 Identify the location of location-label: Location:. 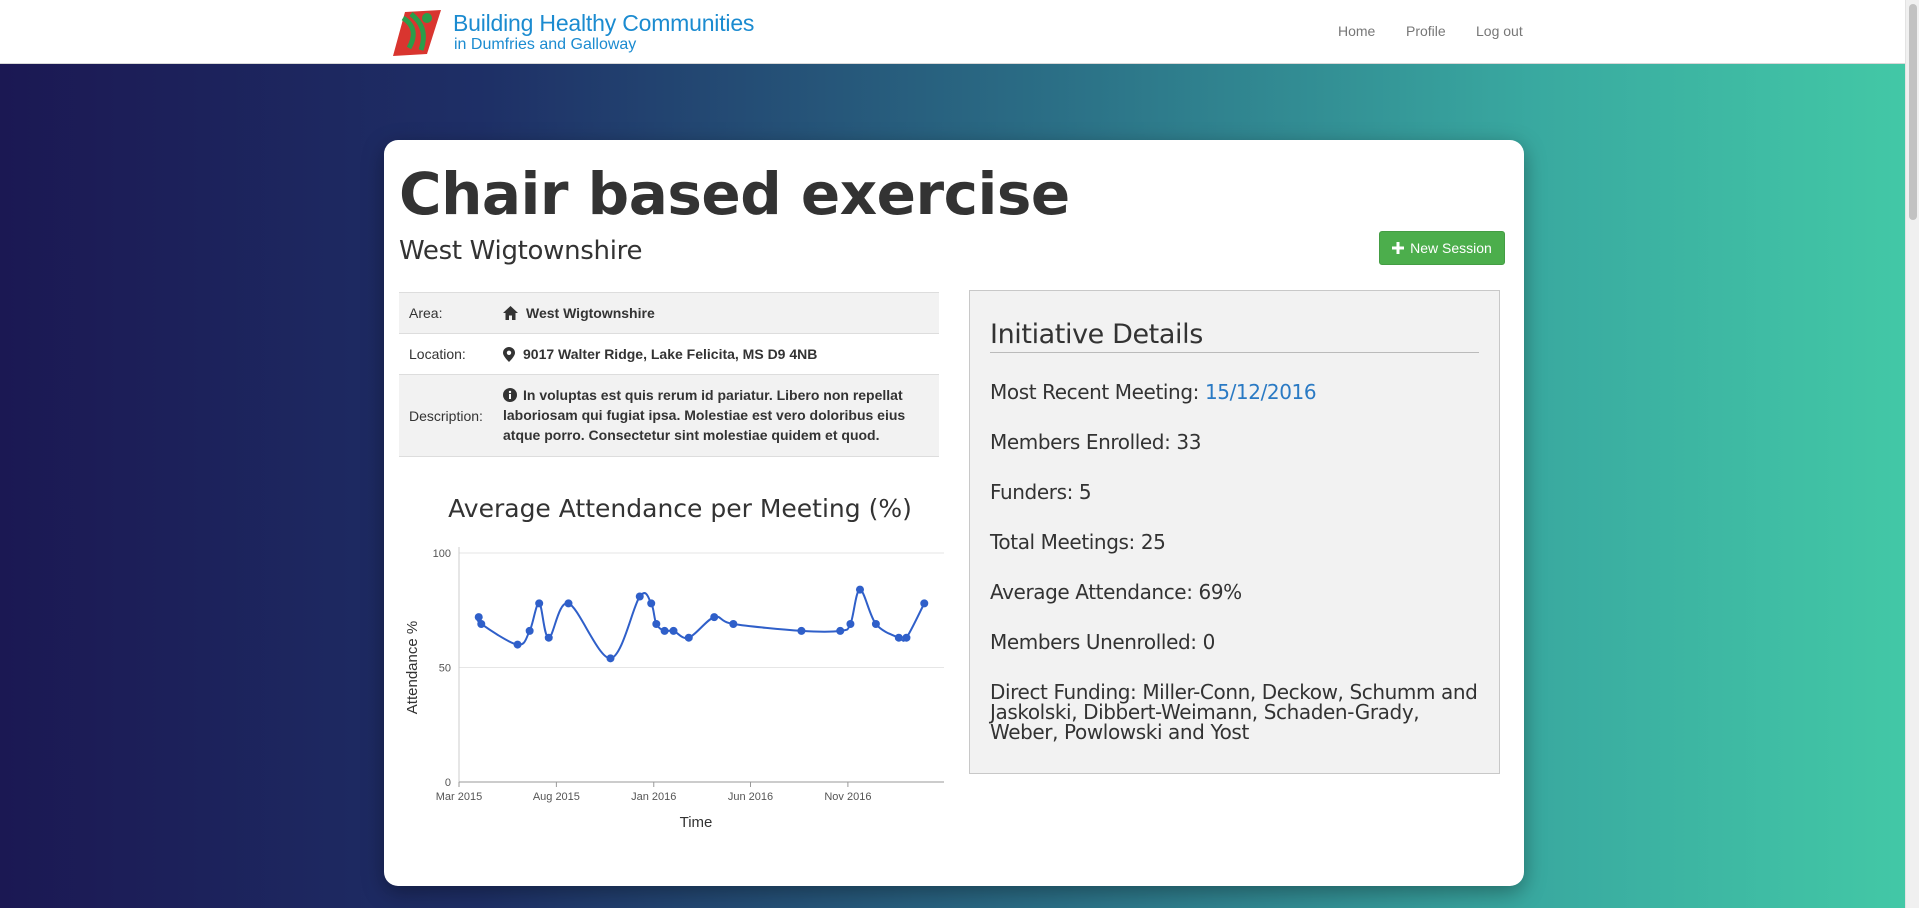
(437, 354).